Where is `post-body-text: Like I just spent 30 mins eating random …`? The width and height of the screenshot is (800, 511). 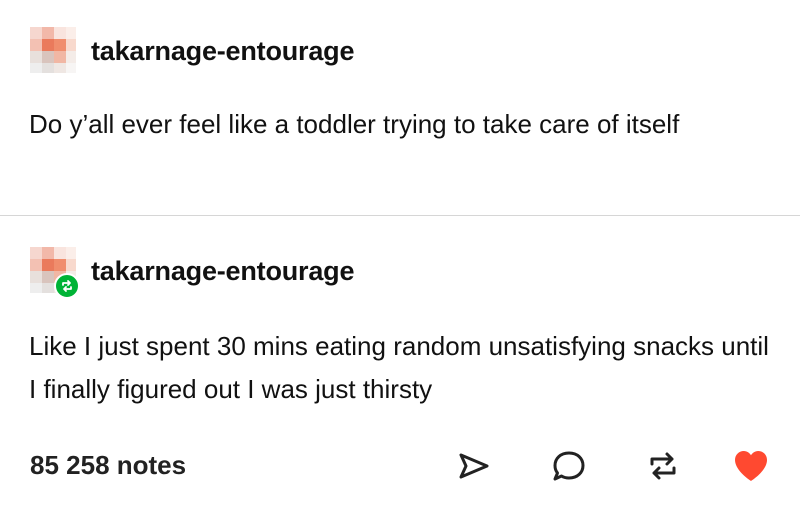
post-body-text: Like I just spent 30 mins eating random … is located at coordinates (399, 367).